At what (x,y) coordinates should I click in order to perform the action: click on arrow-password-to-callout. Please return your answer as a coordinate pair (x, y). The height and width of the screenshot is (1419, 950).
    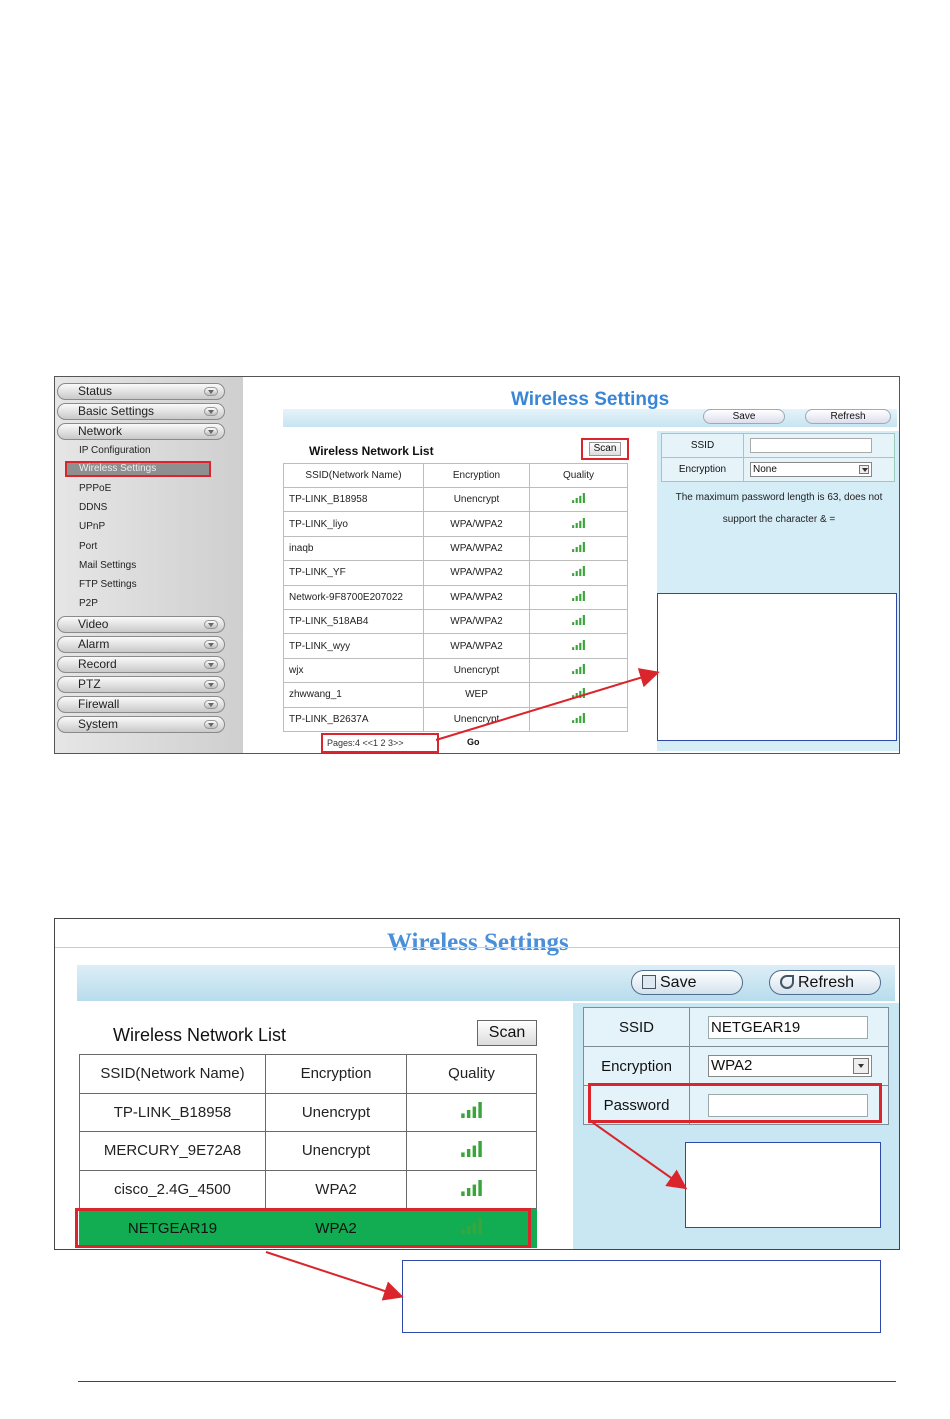
    Looking at the image, I should click on (639, 1155).